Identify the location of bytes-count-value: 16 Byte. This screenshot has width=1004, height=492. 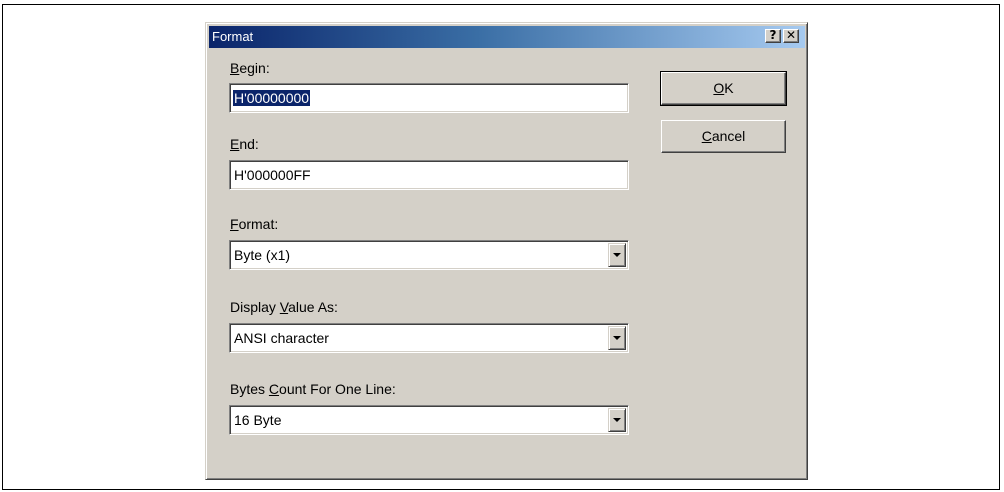
(258, 420).